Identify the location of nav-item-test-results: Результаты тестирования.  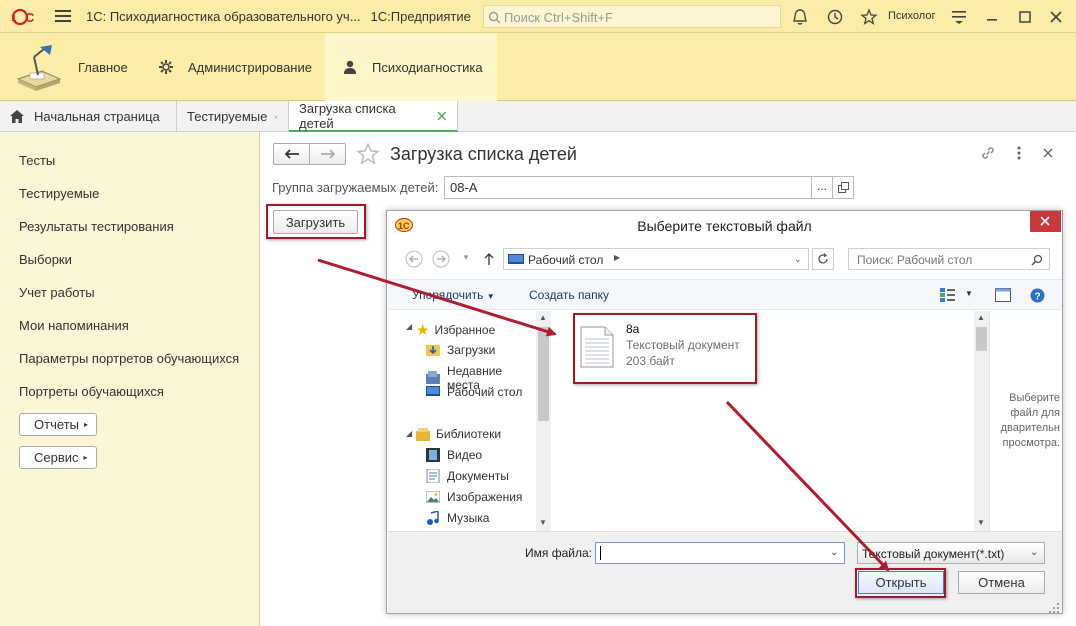
(96, 226).